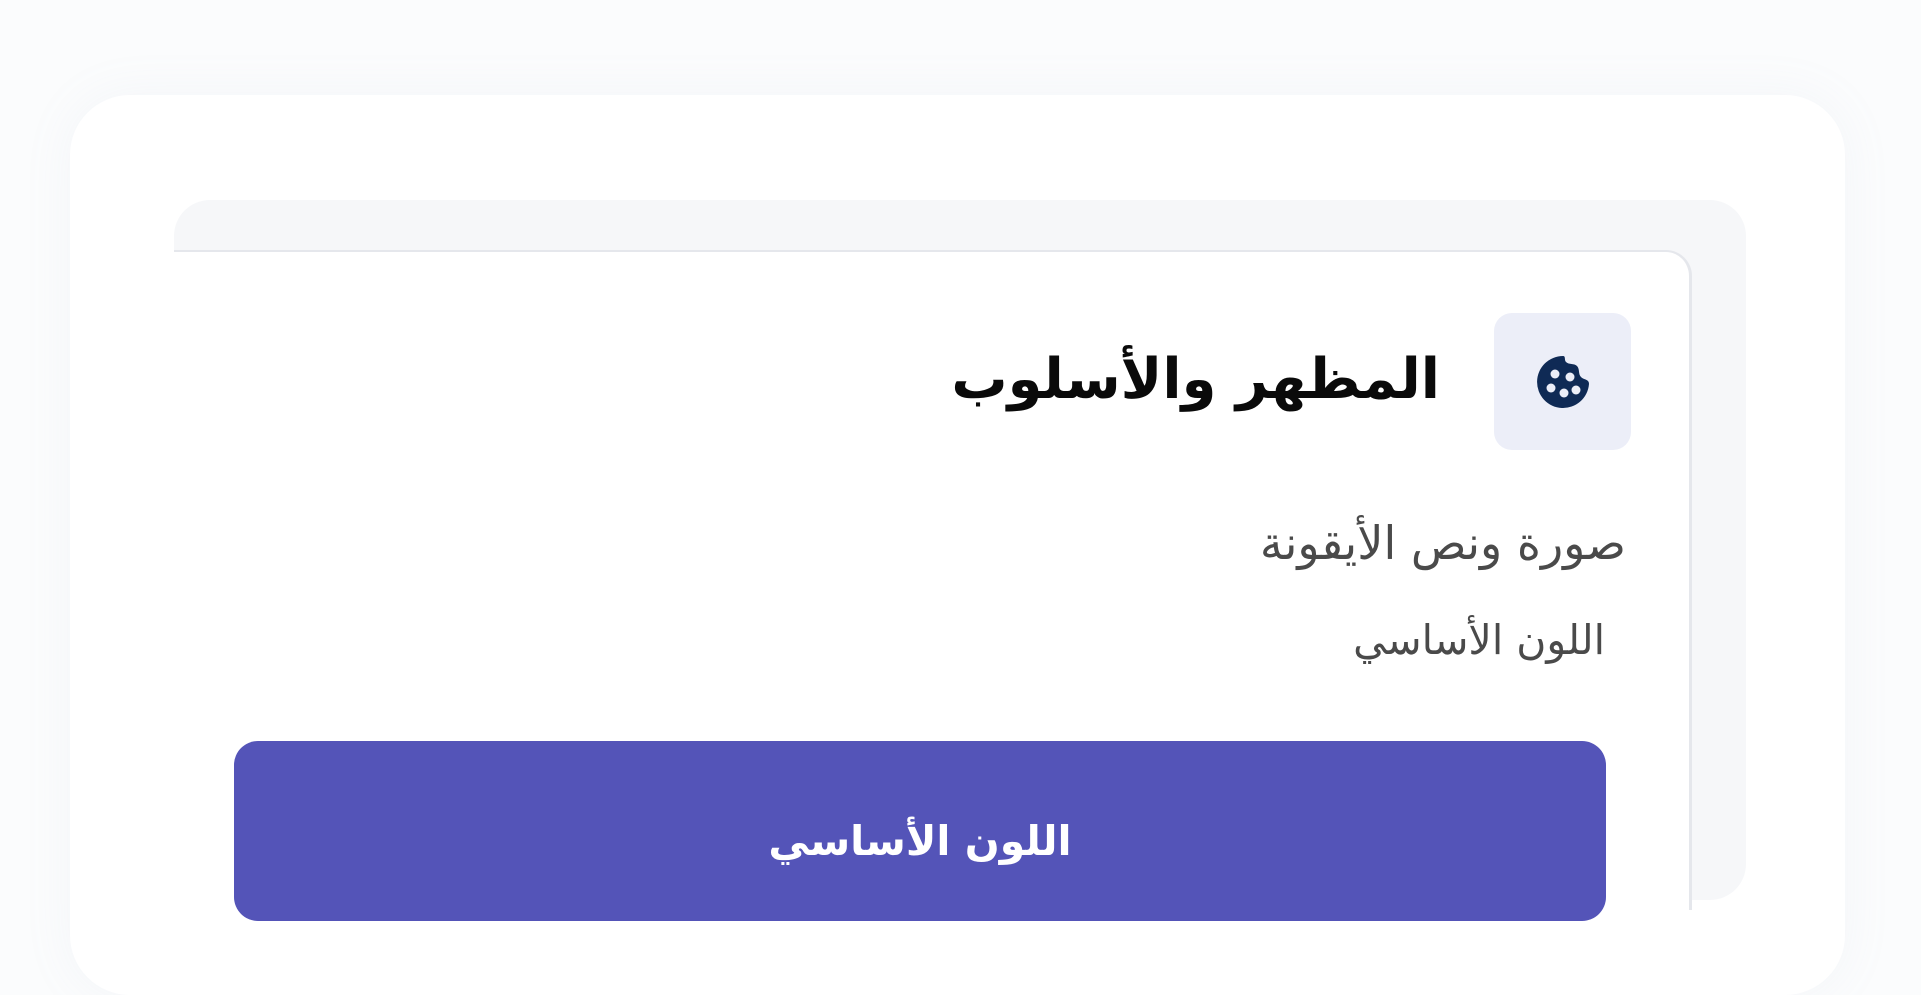  I want to click on section-subtitle: صورة ونص الأيقونة, so click(1442, 543).